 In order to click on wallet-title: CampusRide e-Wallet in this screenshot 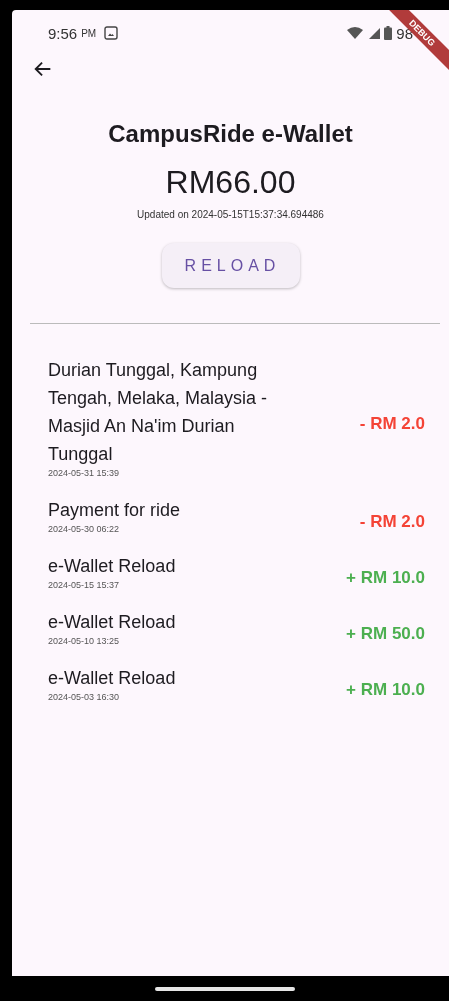, I will do `click(230, 134)`.